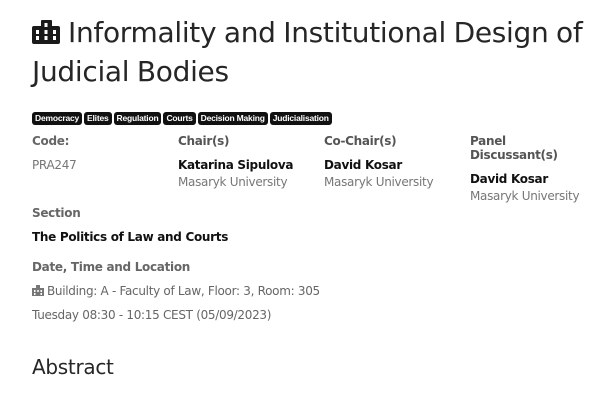 This screenshot has height=401, width=601. I want to click on chair-label: Chair(s), so click(204, 141).